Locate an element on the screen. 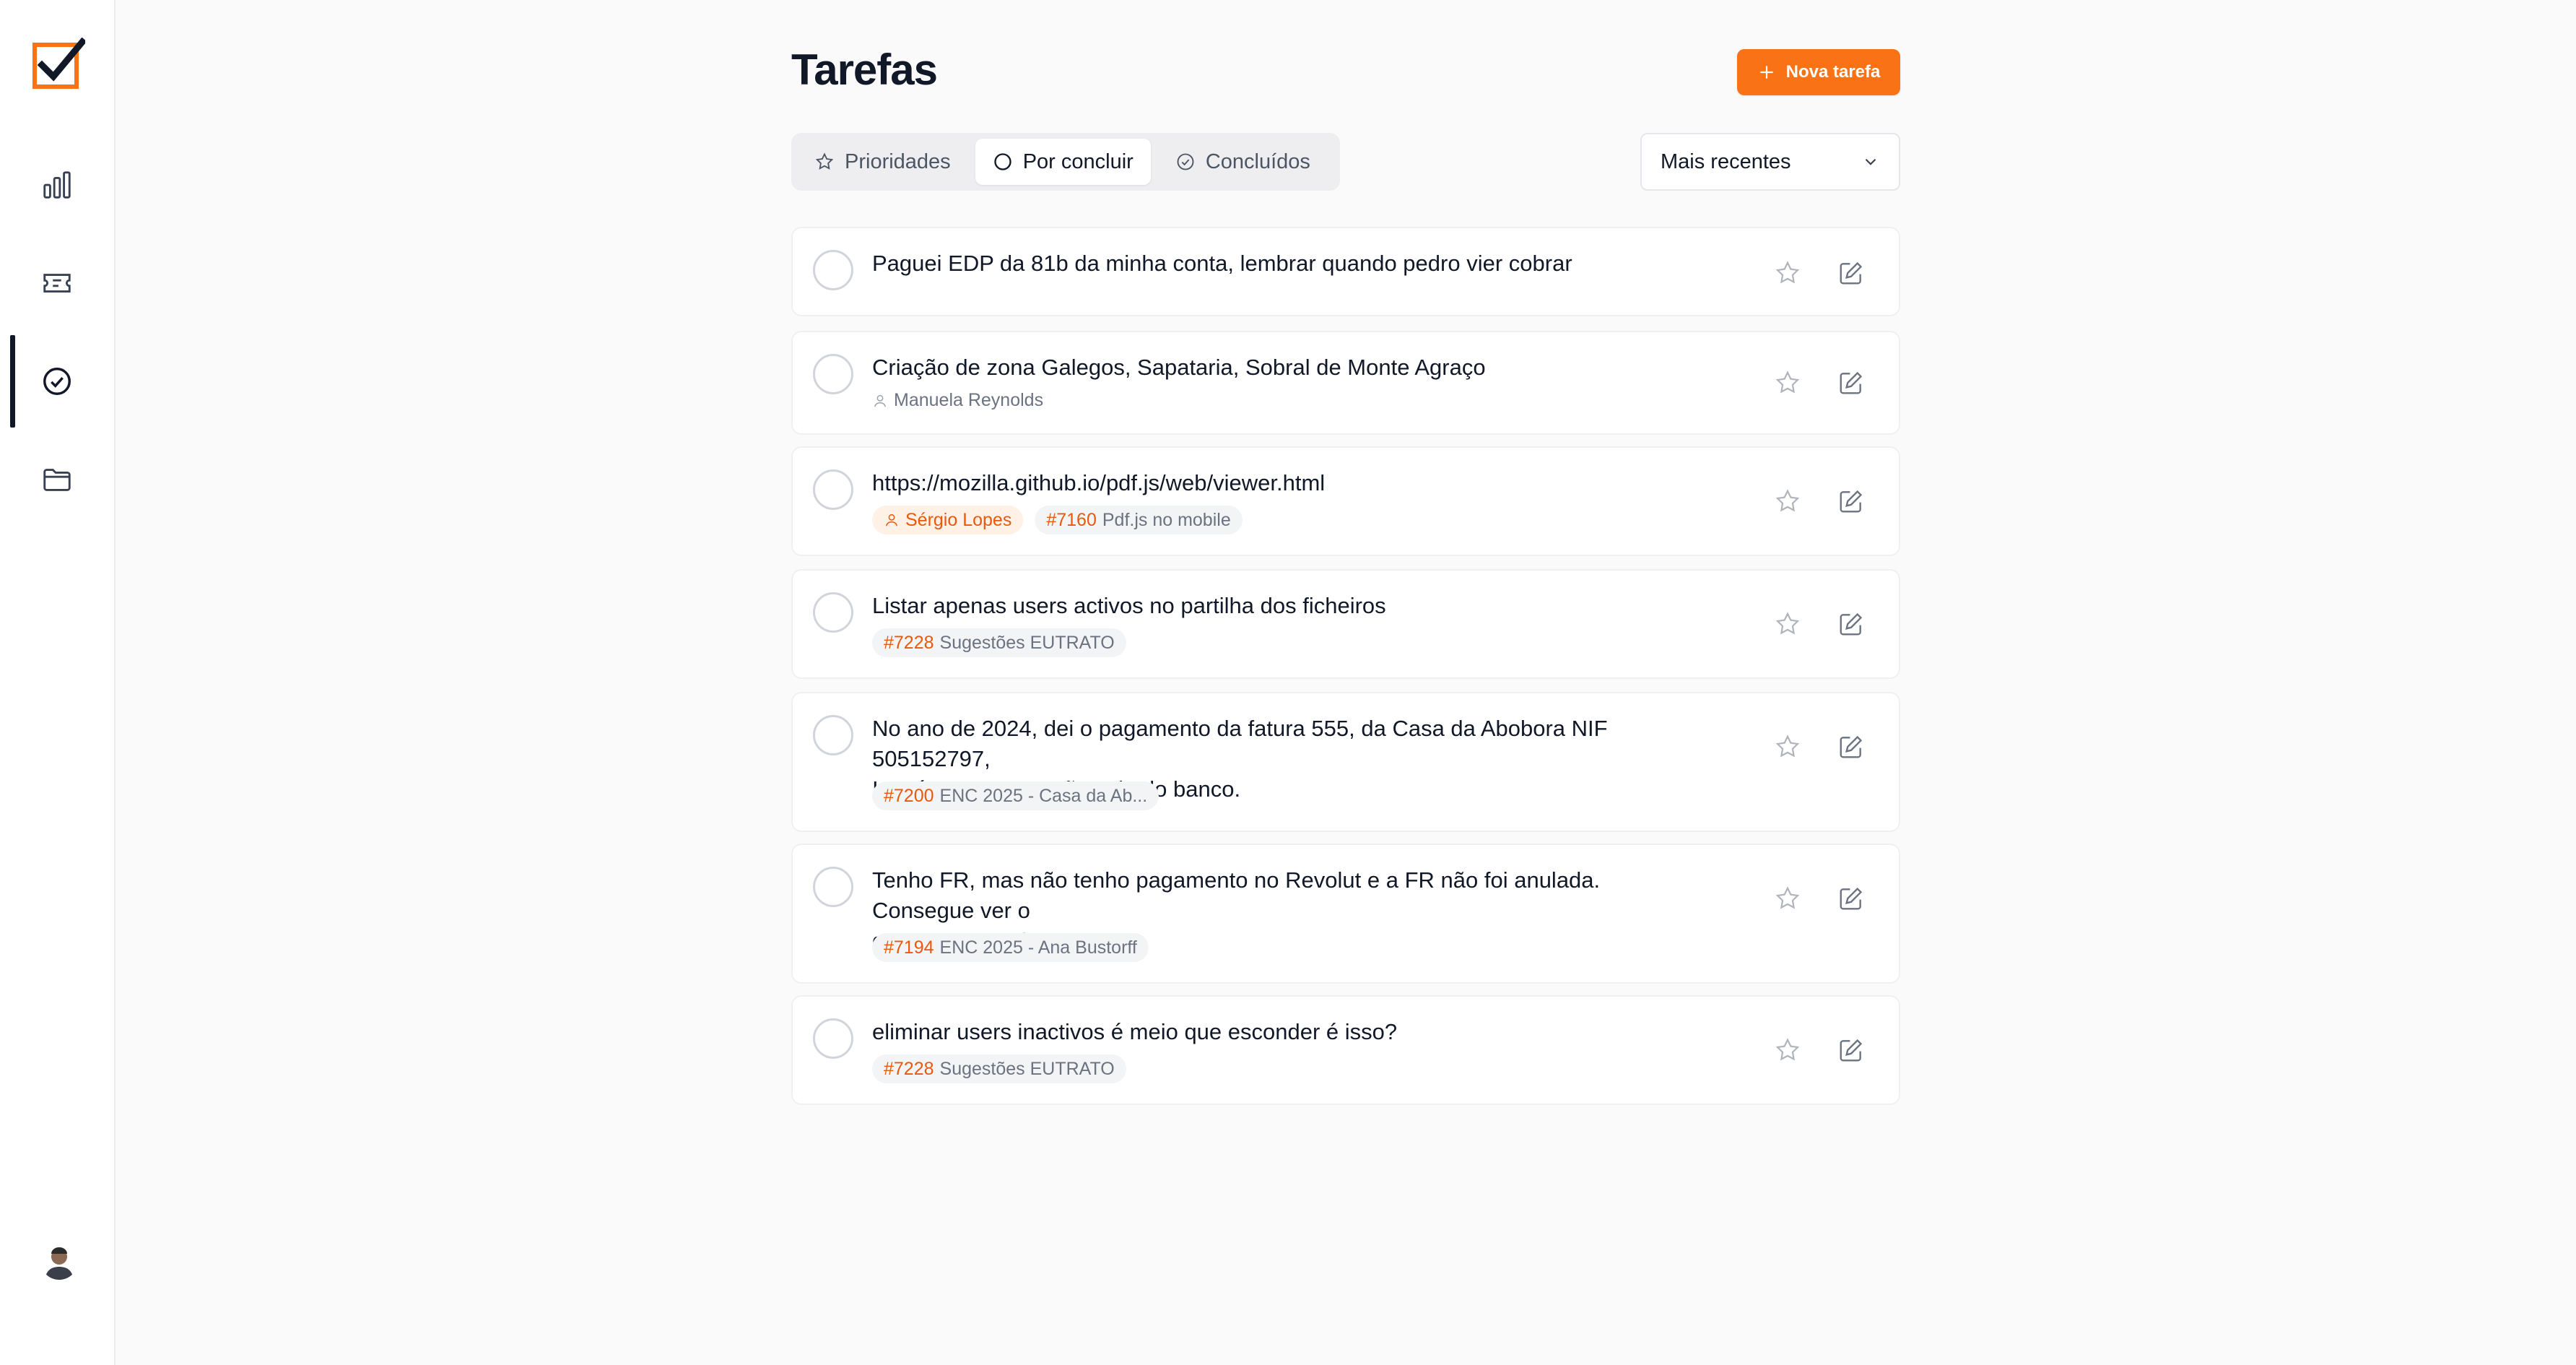 This screenshot has height=1365, width=2576. chevron-down-icon is located at coordinates (1870, 161).